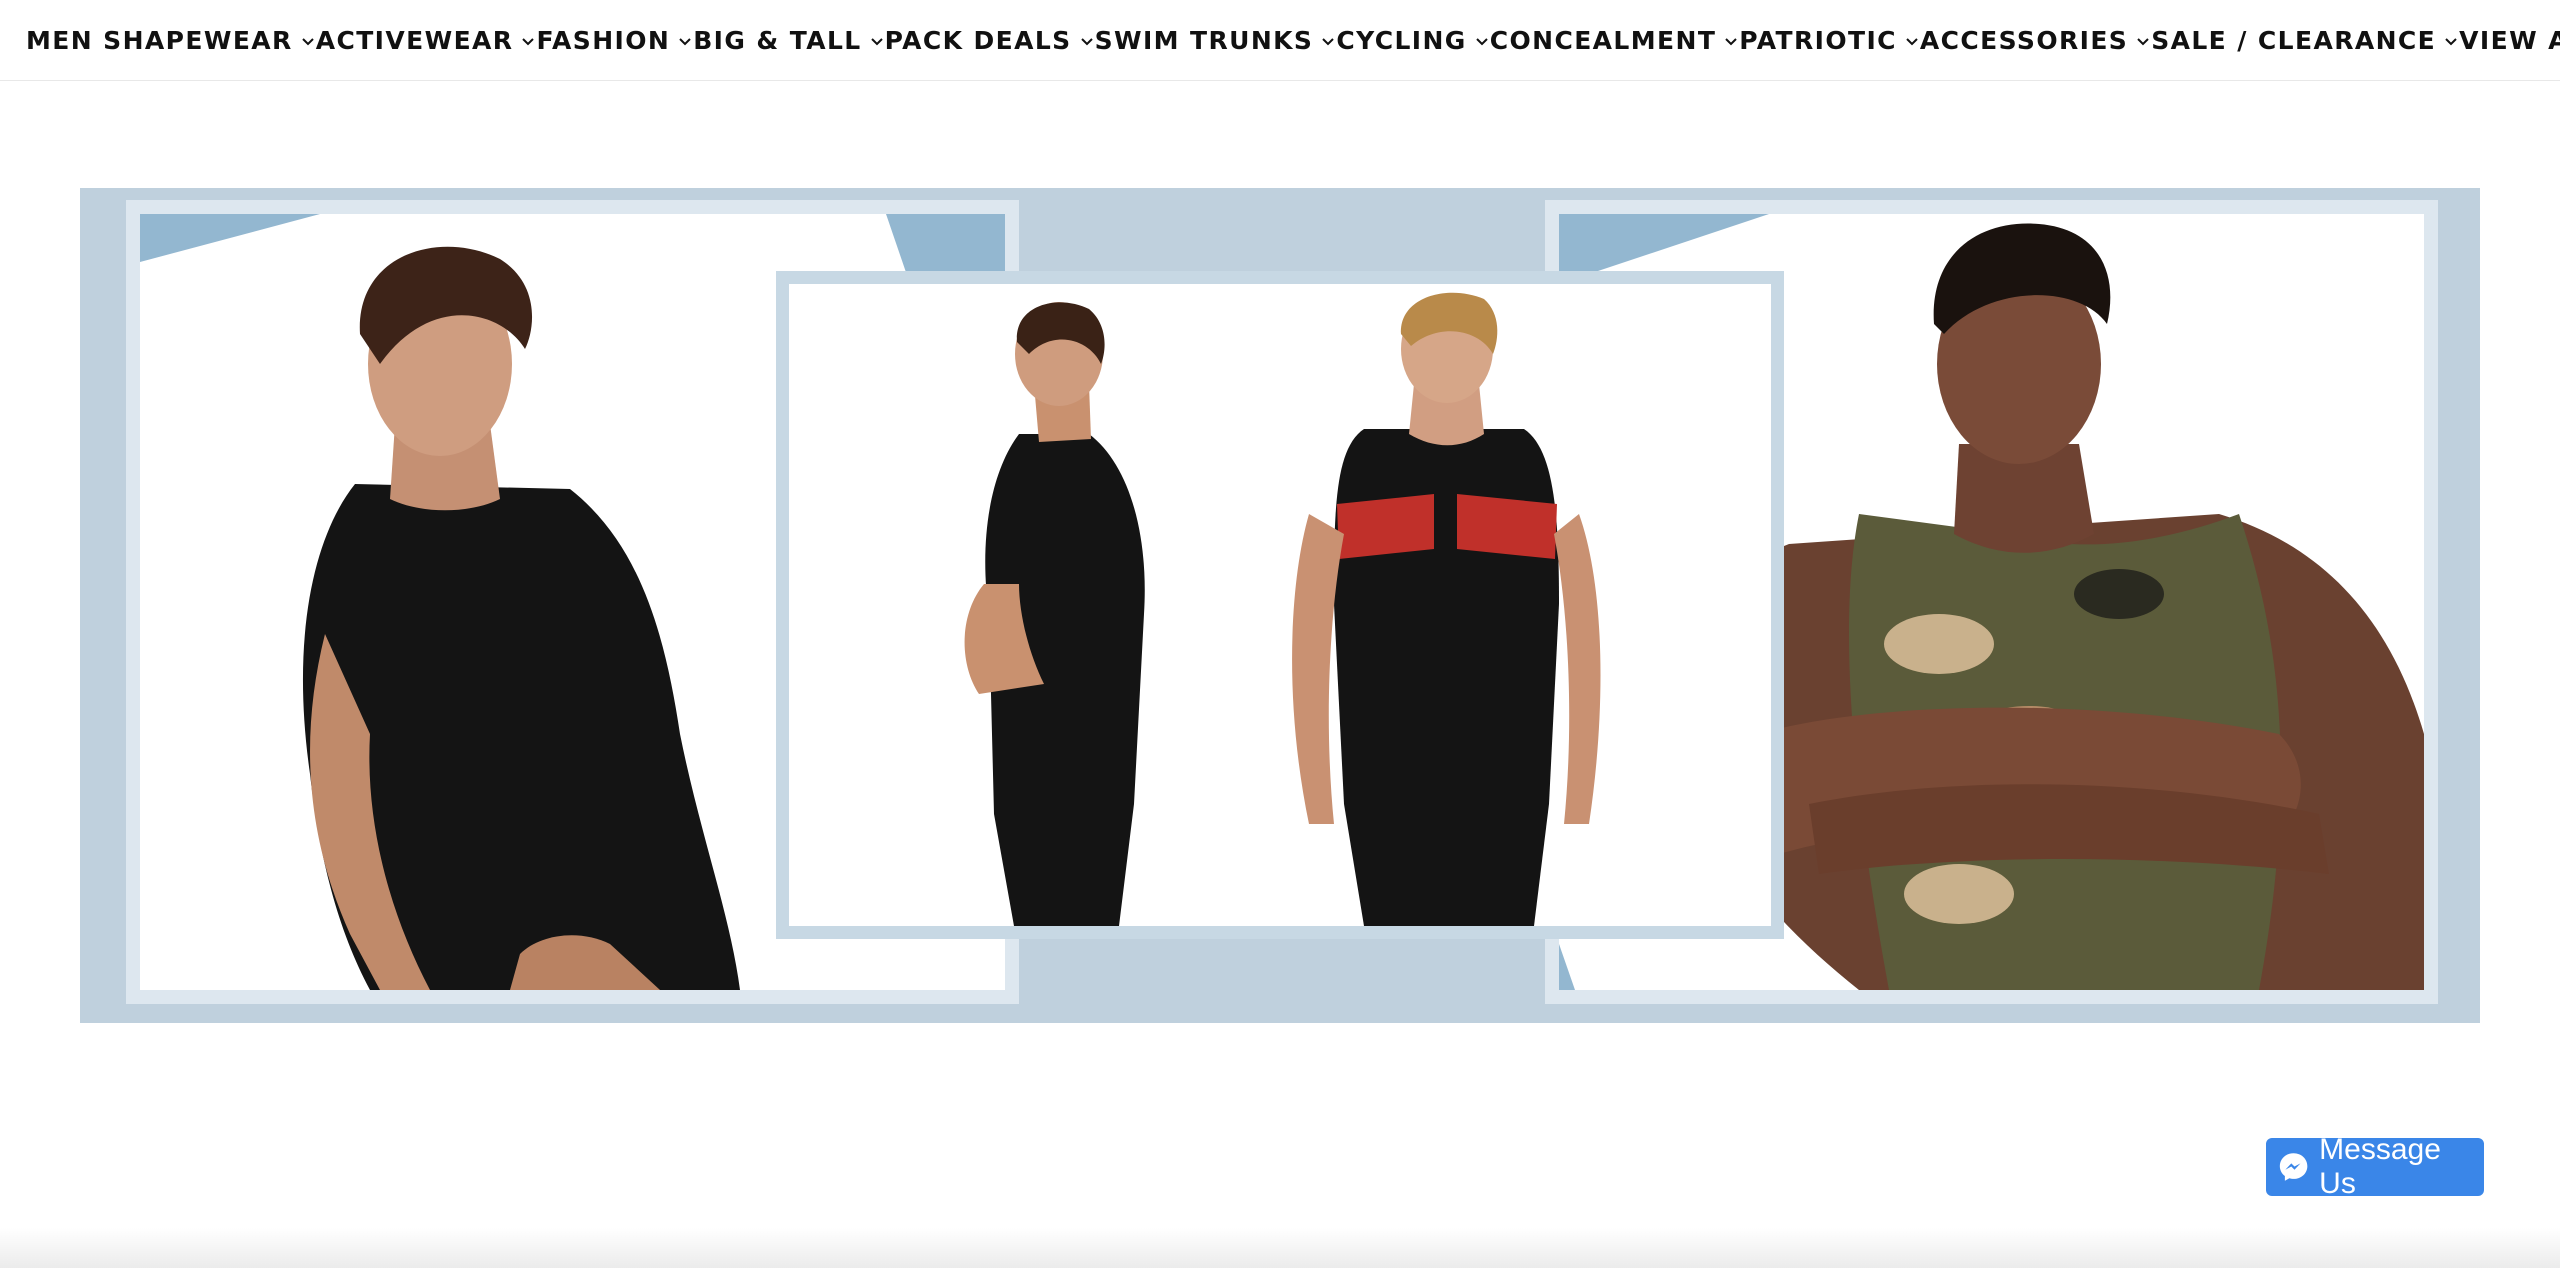 The image size is (2560, 1268). What do you see at coordinates (2380, 1166) in the screenshot?
I see `message-us-label: Message Us` at bounding box center [2380, 1166].